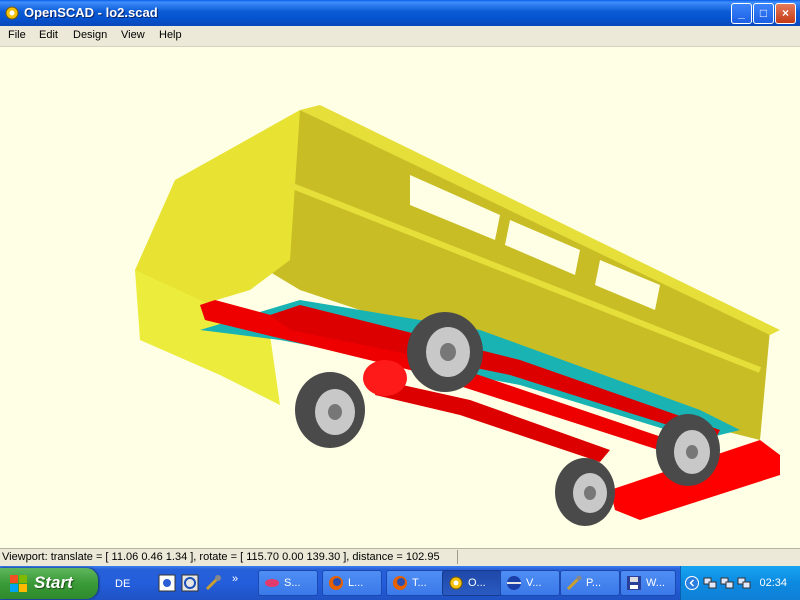 Image resolution: width=800 pixels, height=600 pixels. I want to click on floppy-icon, so click(634, 583).